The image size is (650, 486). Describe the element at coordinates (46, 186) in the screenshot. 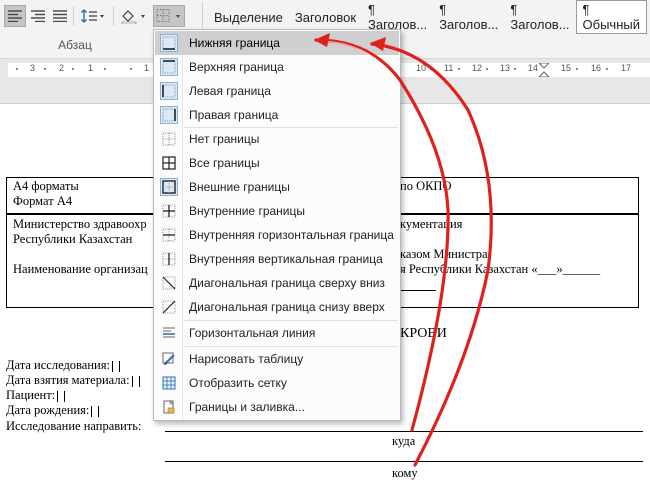

I see `doc-text-format: А4 форматы` at that location.